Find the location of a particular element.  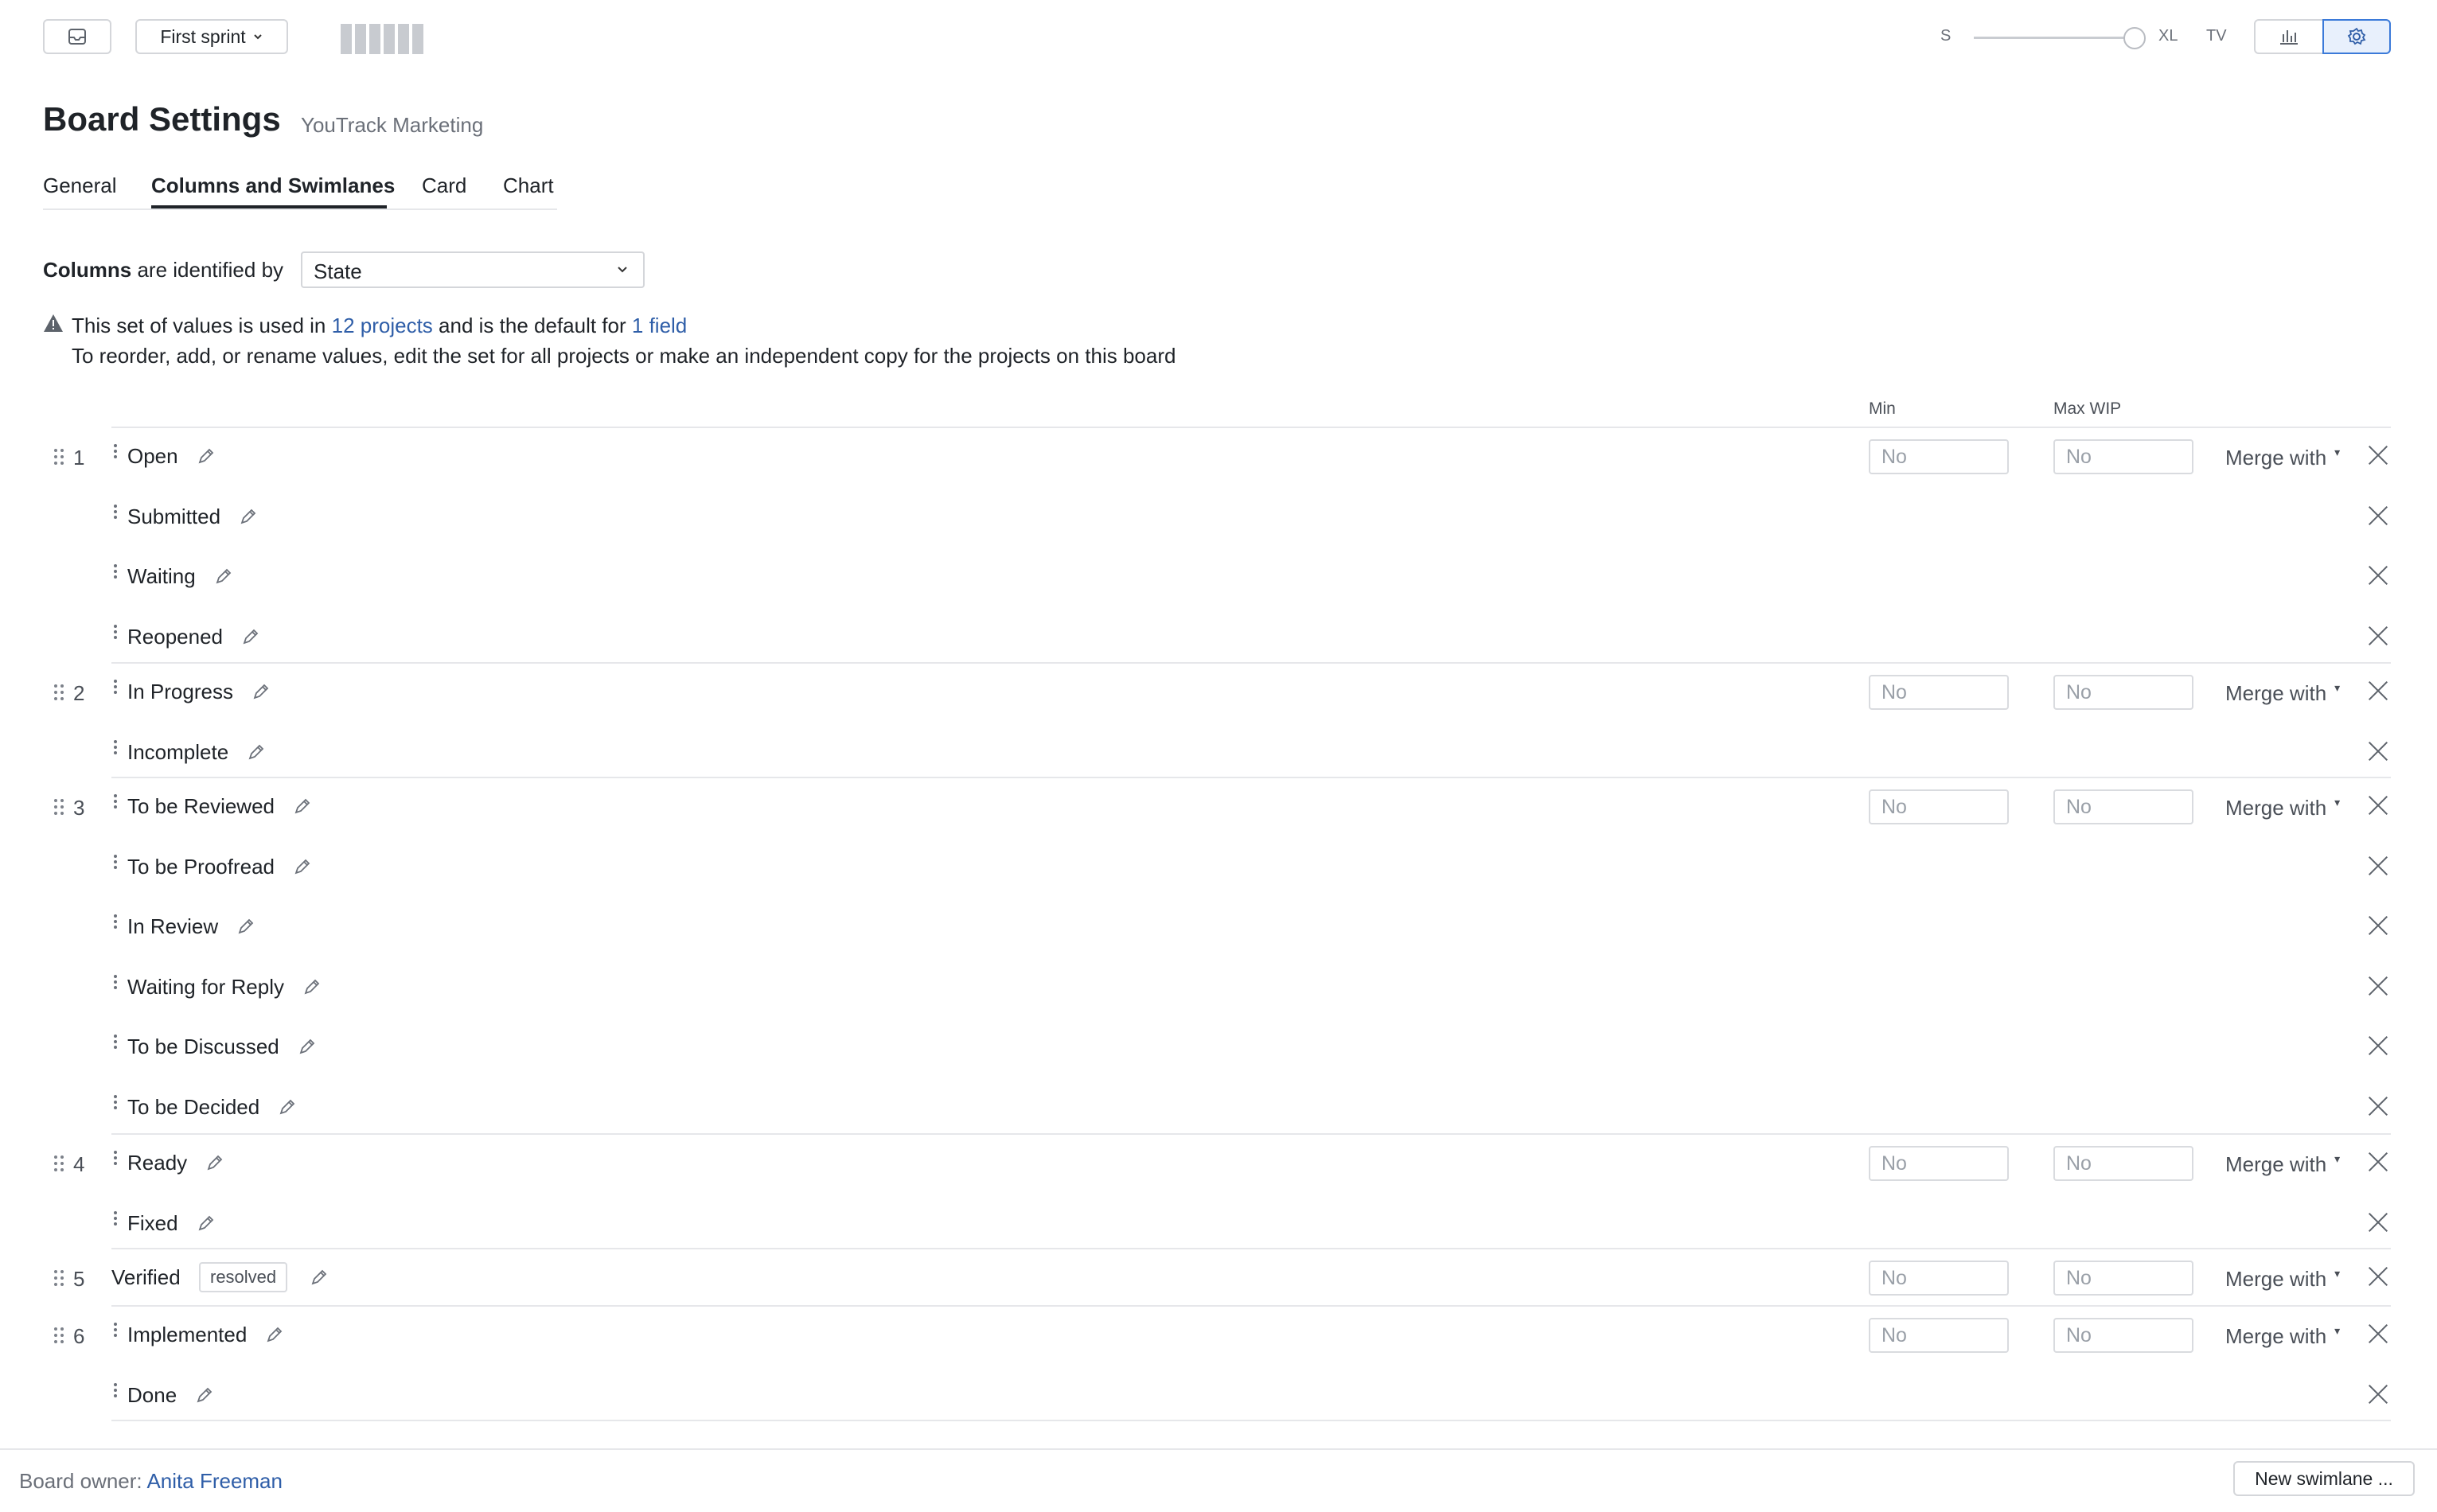

state-value-name: In Review is located at coordinates (173, 926).